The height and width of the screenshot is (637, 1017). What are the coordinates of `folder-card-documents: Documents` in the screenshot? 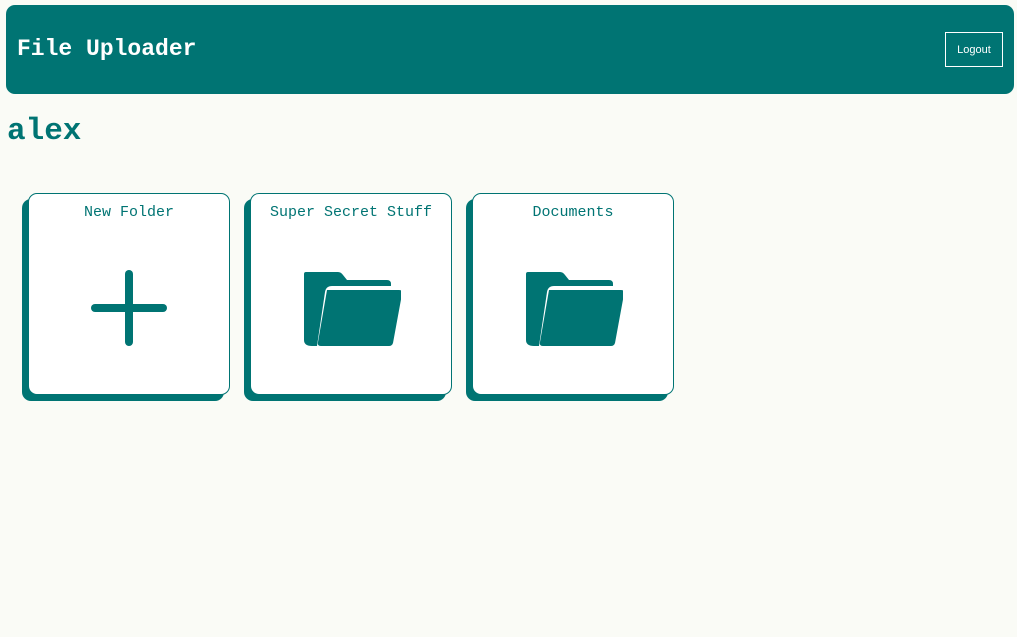 It's located at (573, 294).